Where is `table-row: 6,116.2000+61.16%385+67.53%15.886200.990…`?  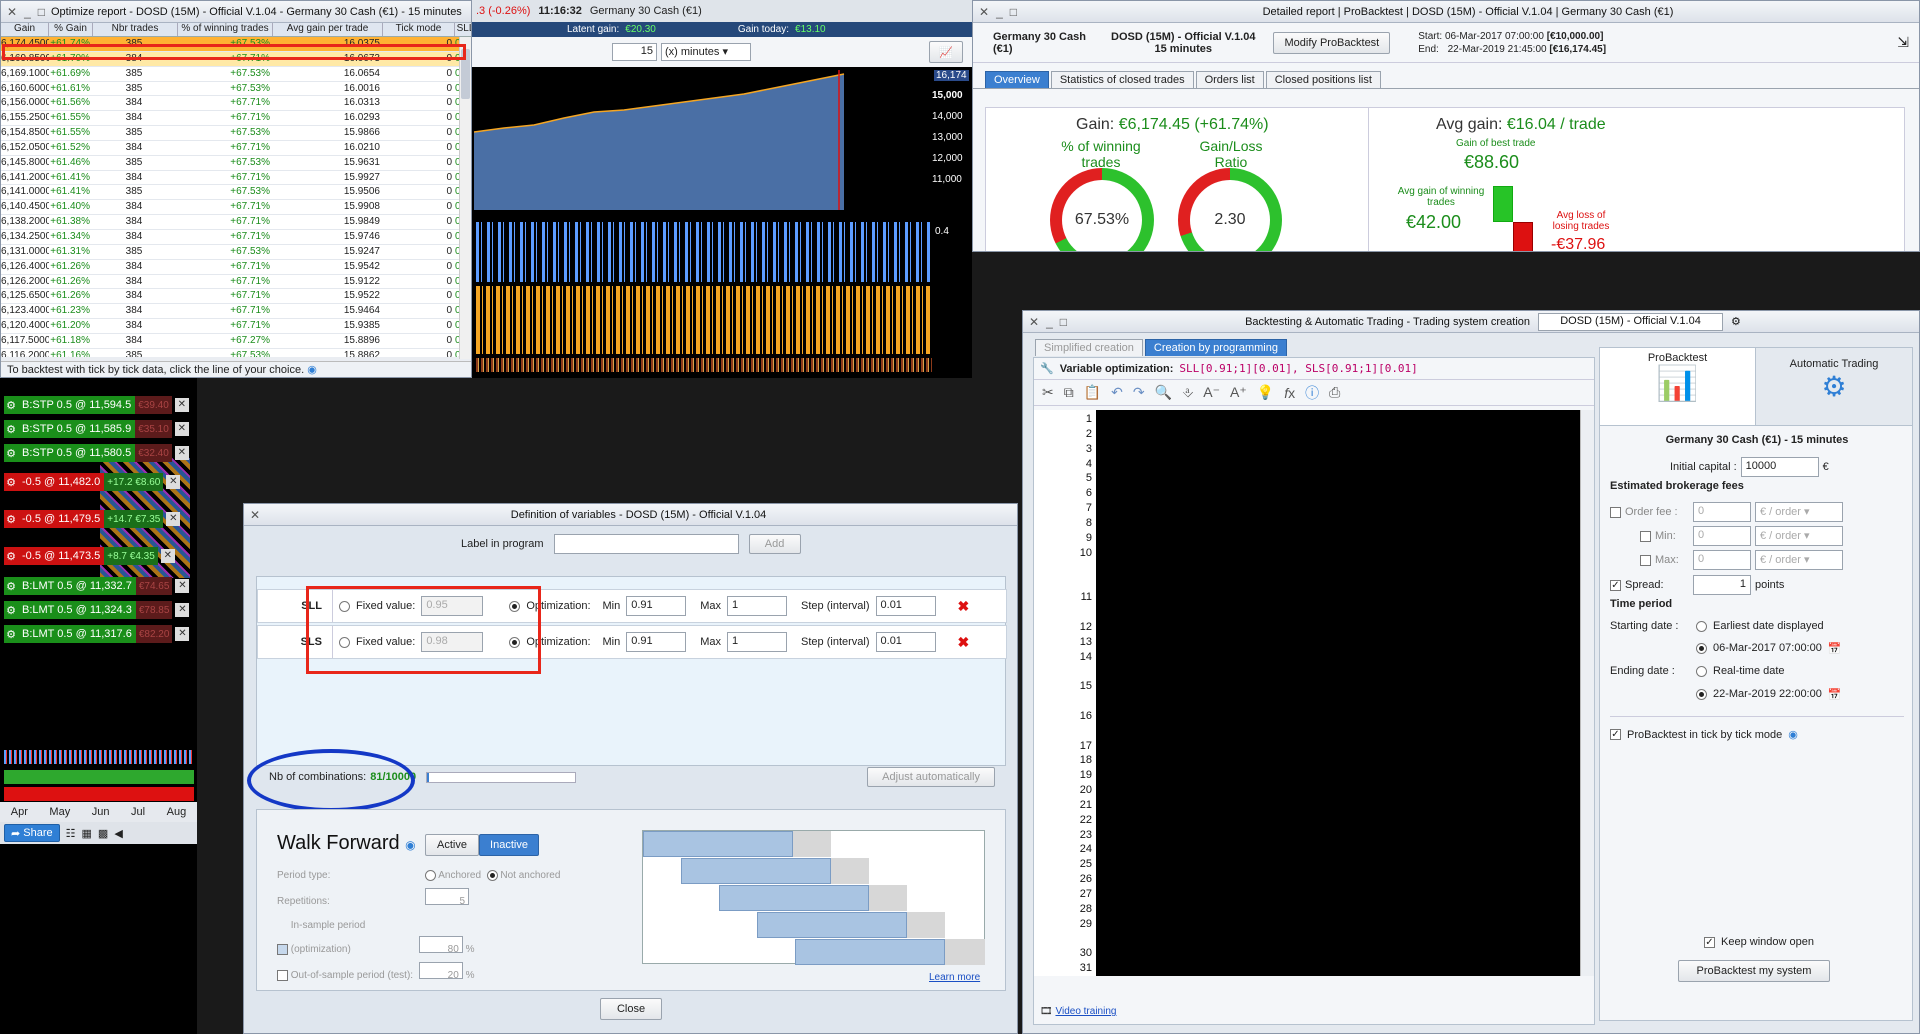
table-row: 6,116.2000+61.16%385+67.53%15.886200.990… is located at coordinates (236, 352).